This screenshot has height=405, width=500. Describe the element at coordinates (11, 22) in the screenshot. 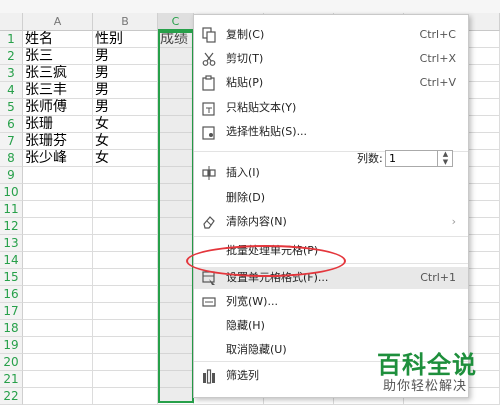

I see `corner-select-all` at that location.